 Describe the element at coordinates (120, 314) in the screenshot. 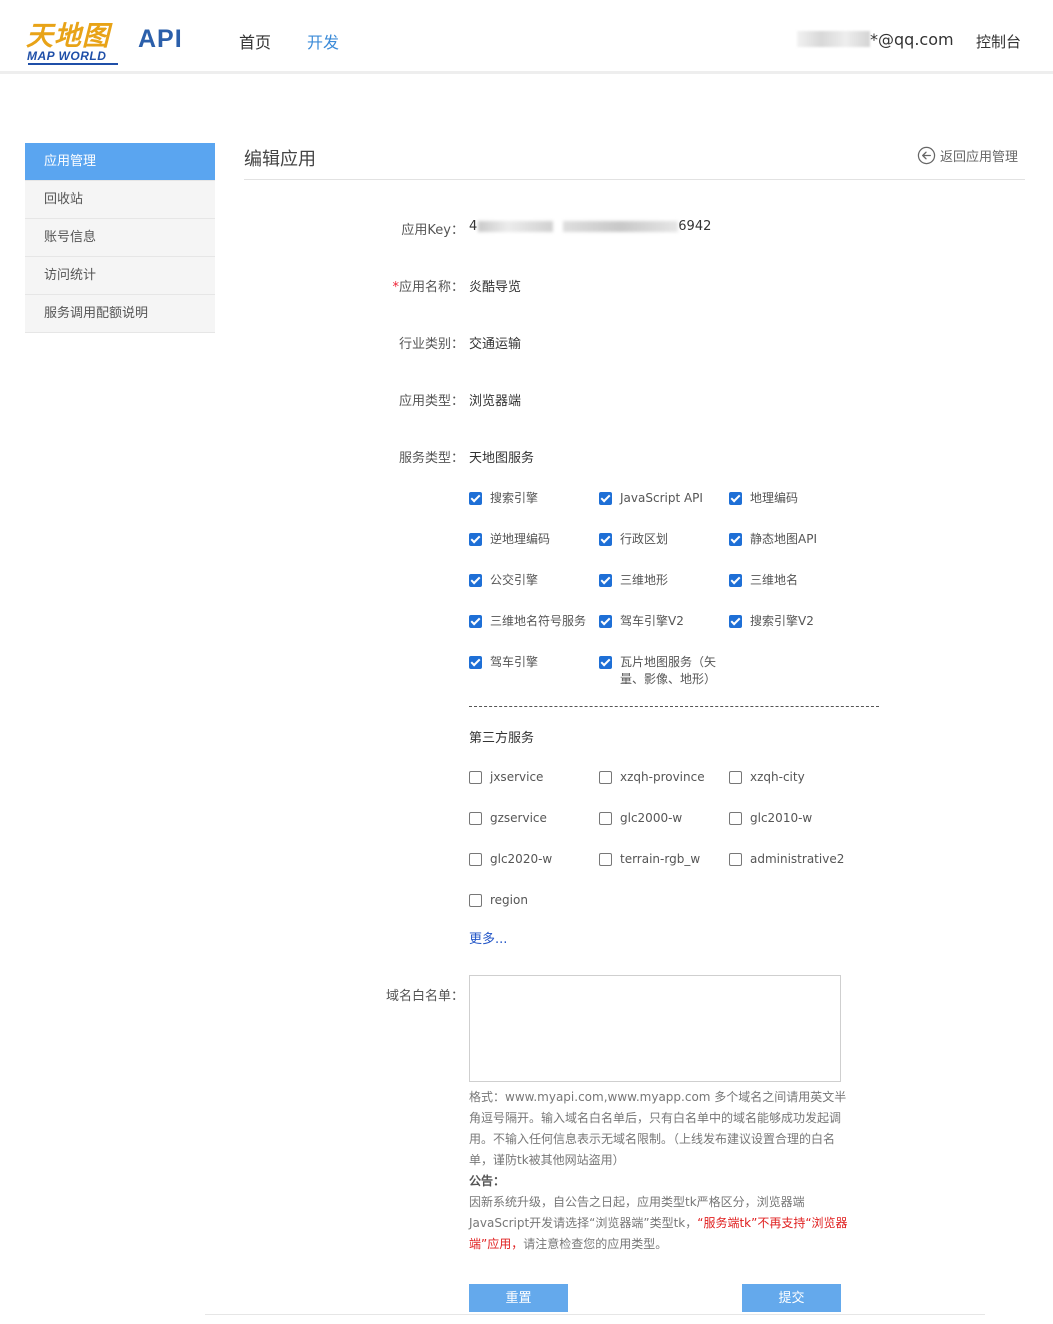

I see `sidebar-item-quota-info: 服务调用配额说明` at that location.